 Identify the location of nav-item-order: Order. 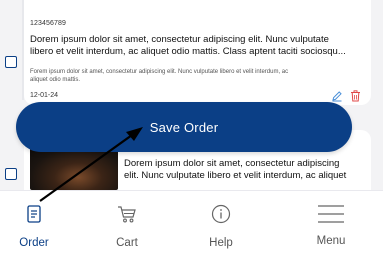
(37, 226).